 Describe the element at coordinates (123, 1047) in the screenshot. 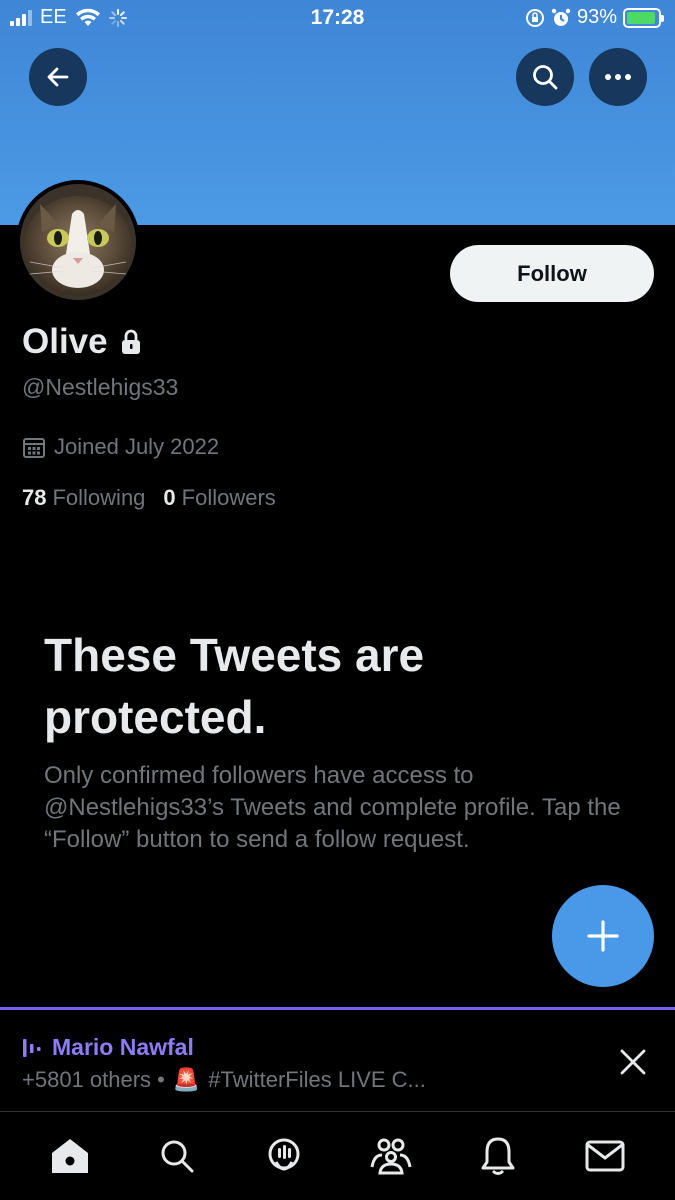

I see `space-host-name: Mario Nawfal` at that location.